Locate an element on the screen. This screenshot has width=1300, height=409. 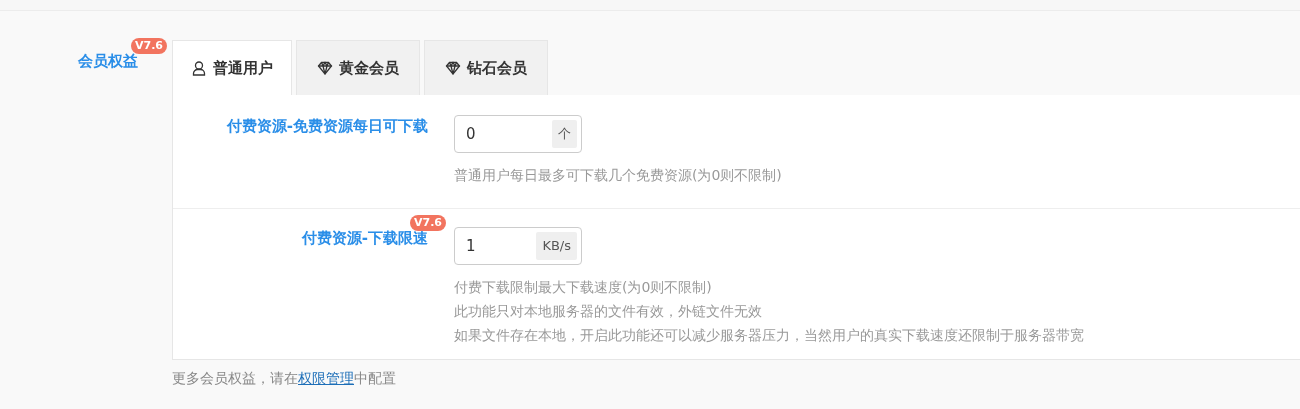
hint-text: 此功能只对本地服务器的文件有效，外链文件无效 is located at coordinates (608, 311).